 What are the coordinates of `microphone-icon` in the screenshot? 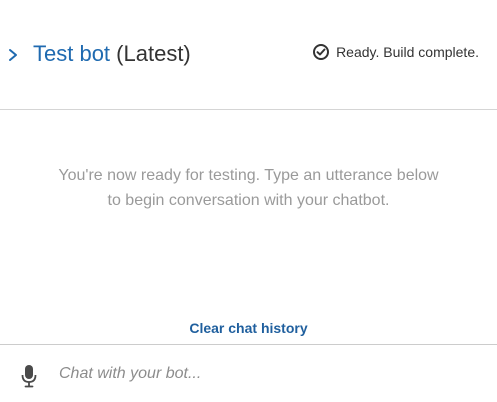 It's located at (29, 376).